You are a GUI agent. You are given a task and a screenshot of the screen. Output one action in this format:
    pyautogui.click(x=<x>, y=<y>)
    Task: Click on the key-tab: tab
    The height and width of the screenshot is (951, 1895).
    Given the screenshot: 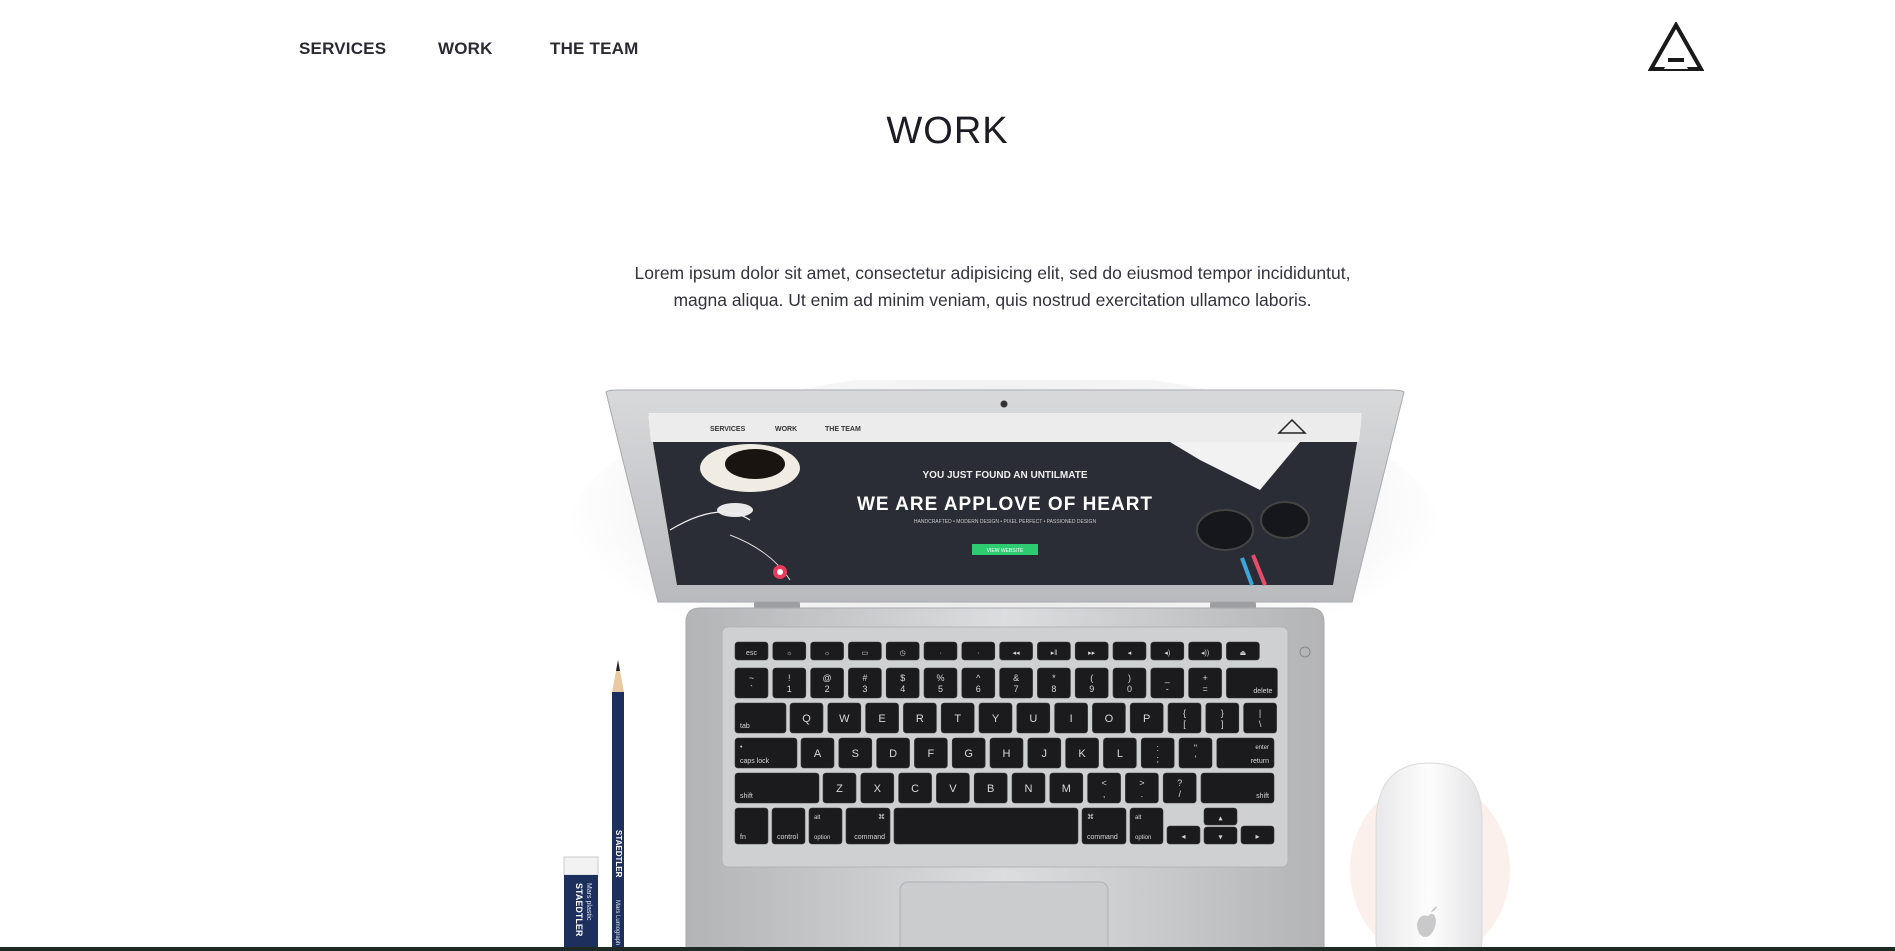 What is the action you would take?
    pyautogui.click(x=760, y=718)
    